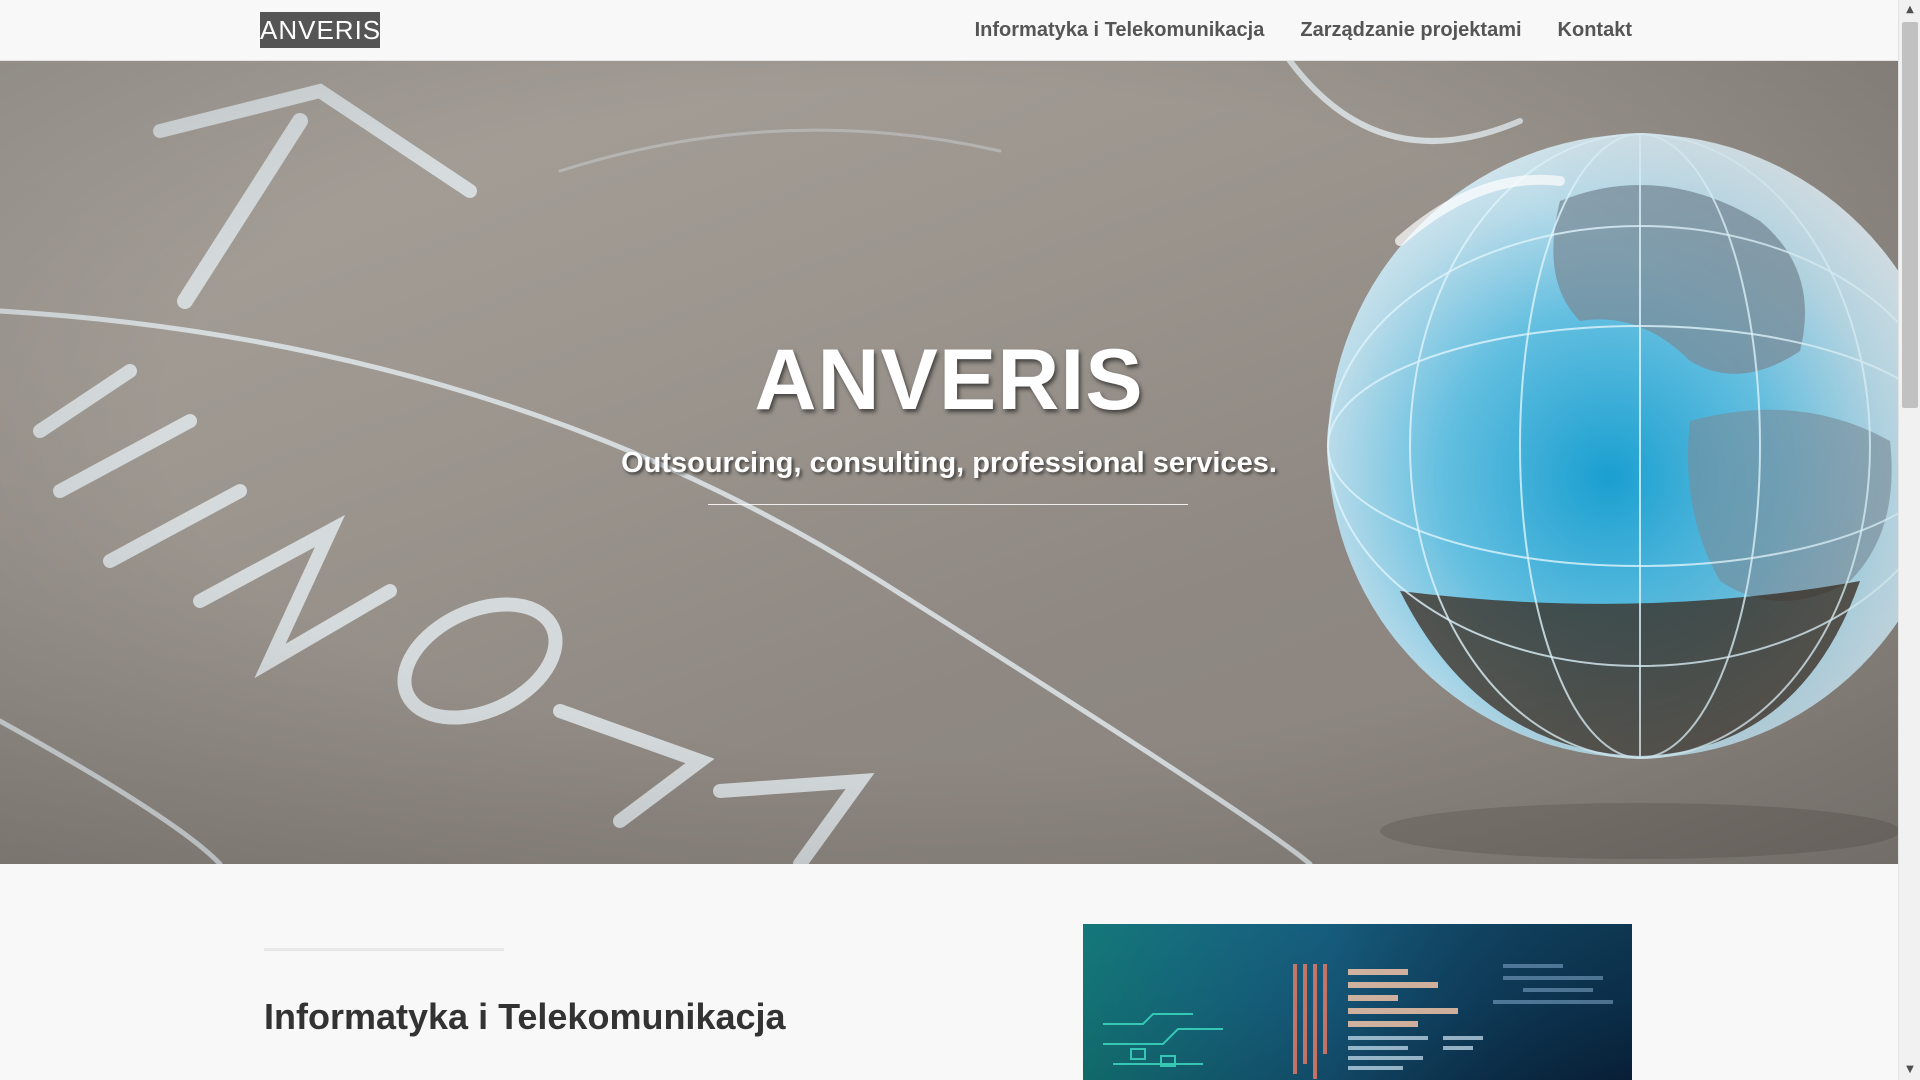  I want to click on circuit-code-icon, so click(1357, 1002).